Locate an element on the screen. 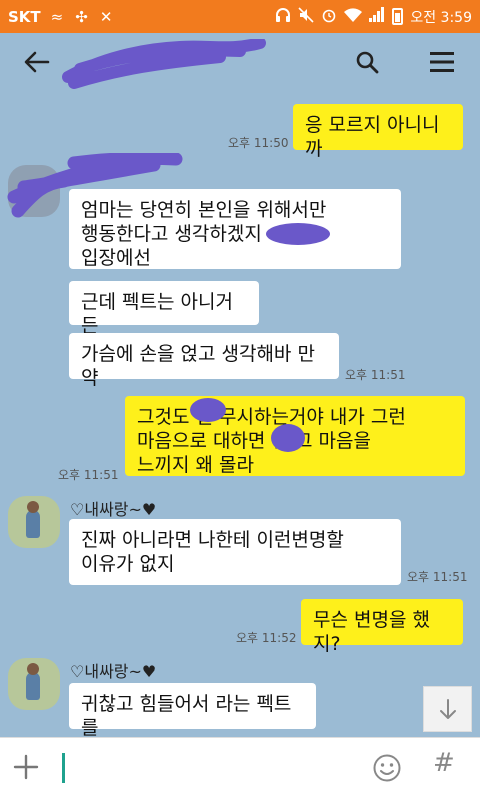 The image size is (480, 797). status-clock: 오전 3:59 is located at coordinates (441, 17).